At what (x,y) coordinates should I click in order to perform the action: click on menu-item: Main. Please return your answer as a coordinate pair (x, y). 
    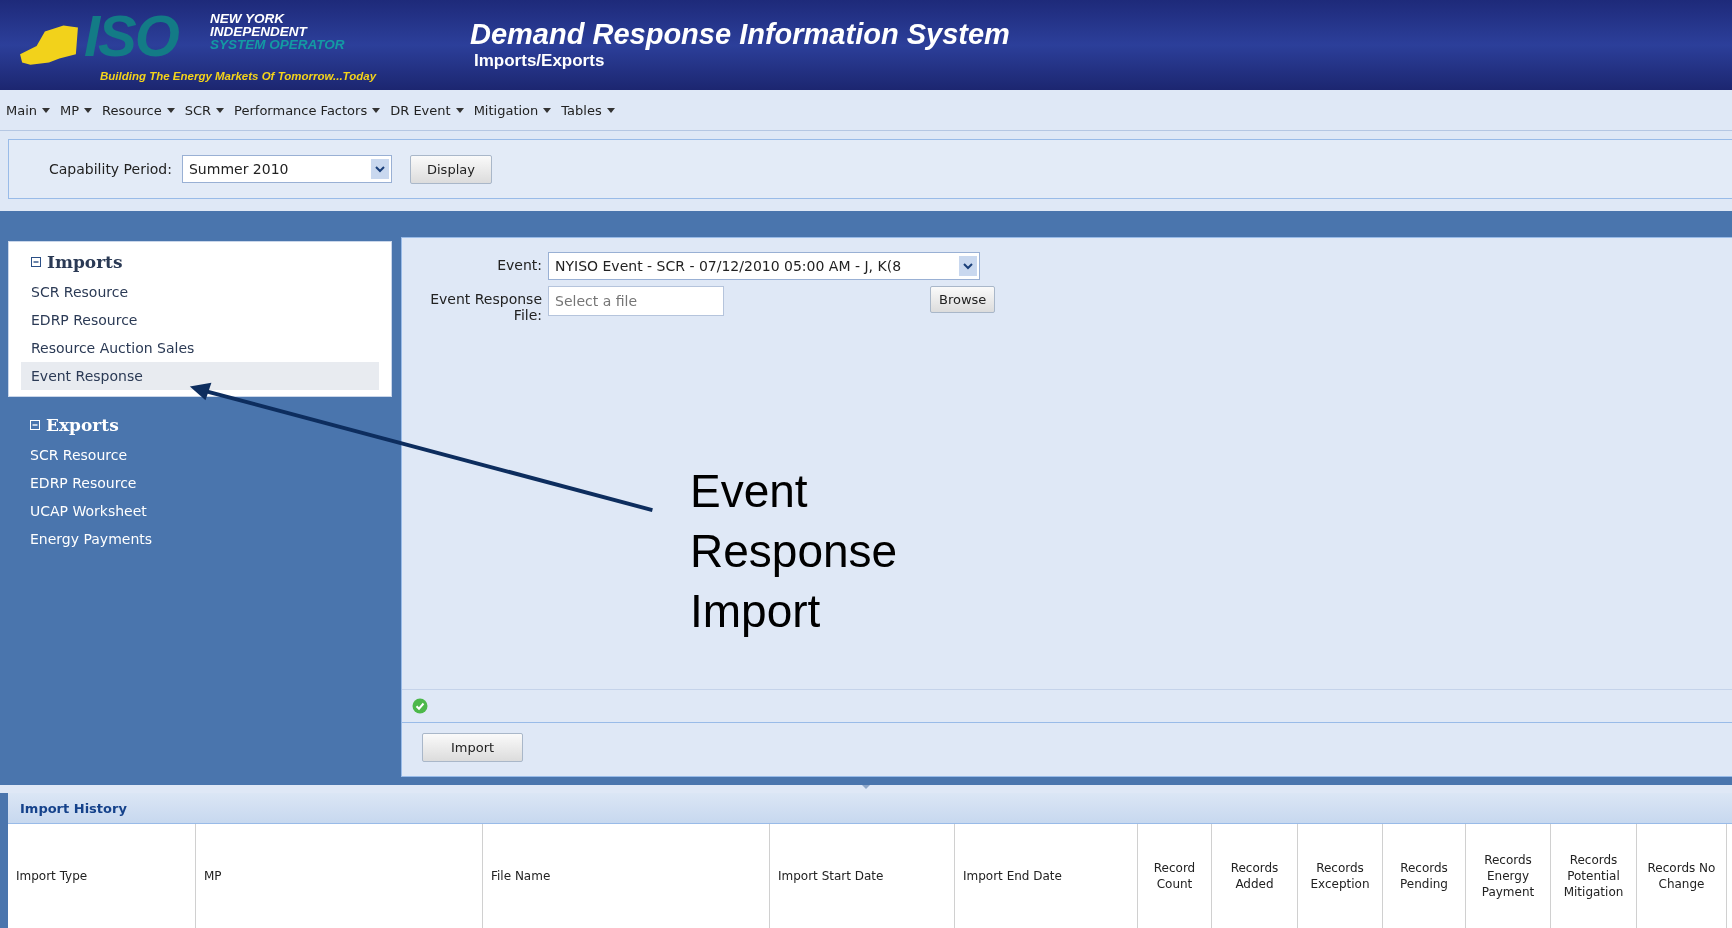
    Looking at the image, I should click on (28, 110).